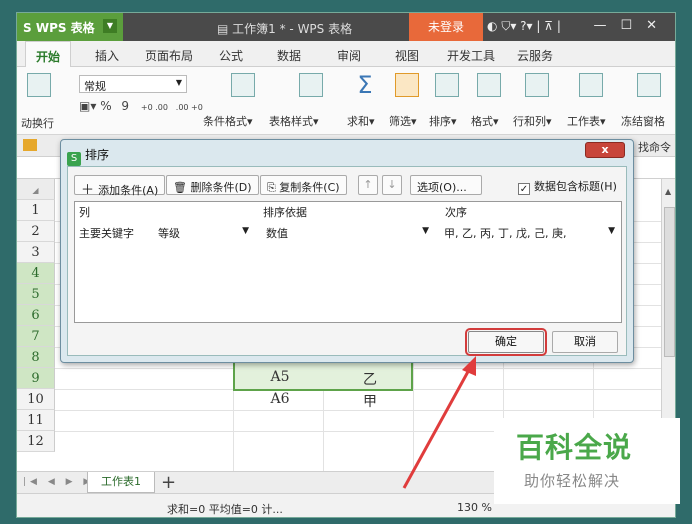  Describe the element at coordinates (365, 85) in the screenshot. I see `sum-icon: Σ` at that location.